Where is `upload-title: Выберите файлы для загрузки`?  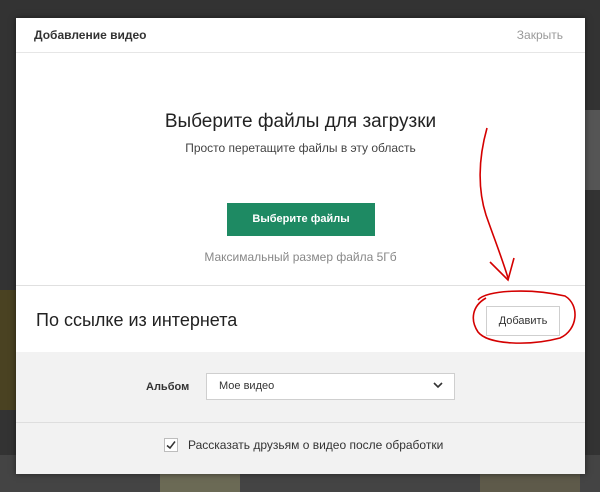
upload-title: Выберите файлы для загрузки is located at coordinates (300, 121).